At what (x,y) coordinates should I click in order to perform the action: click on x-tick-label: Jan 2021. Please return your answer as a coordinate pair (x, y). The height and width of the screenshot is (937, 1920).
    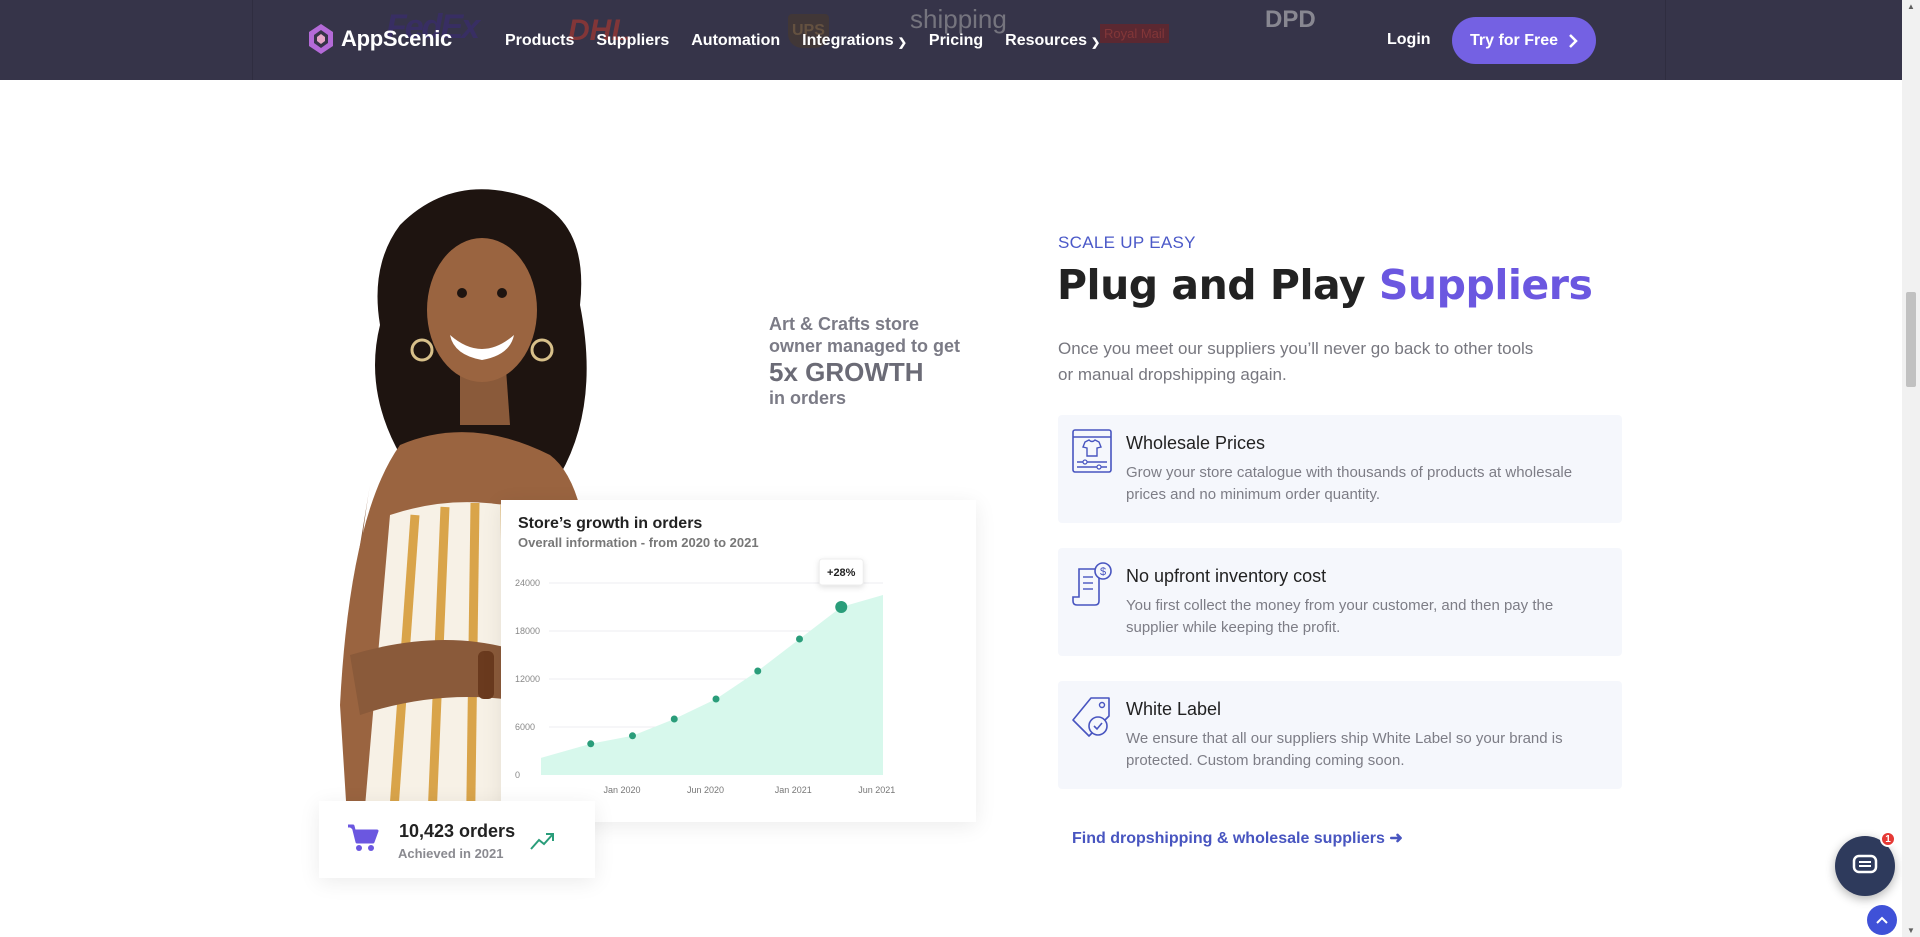
    Looking at the image, I should click on (793, 790).